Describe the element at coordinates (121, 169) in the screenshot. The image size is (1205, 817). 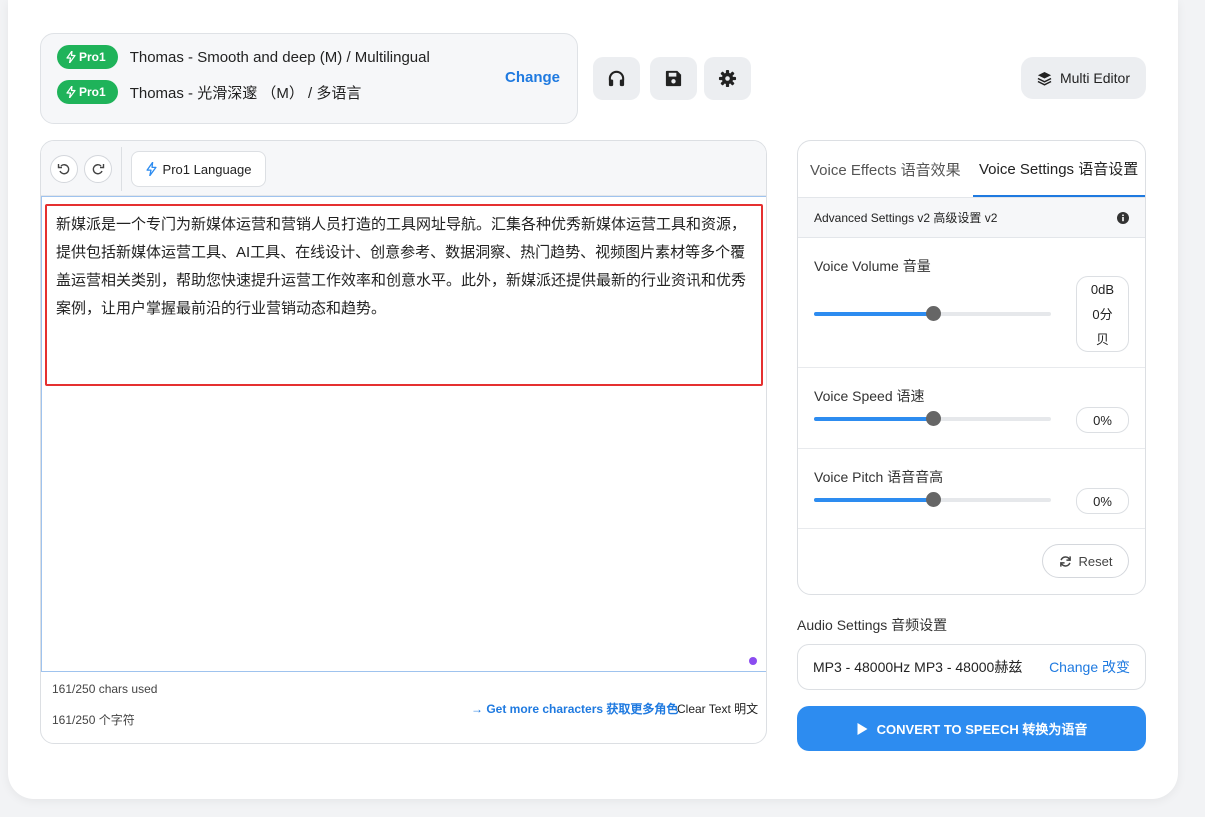
I see `toolbar-divider` at that location.